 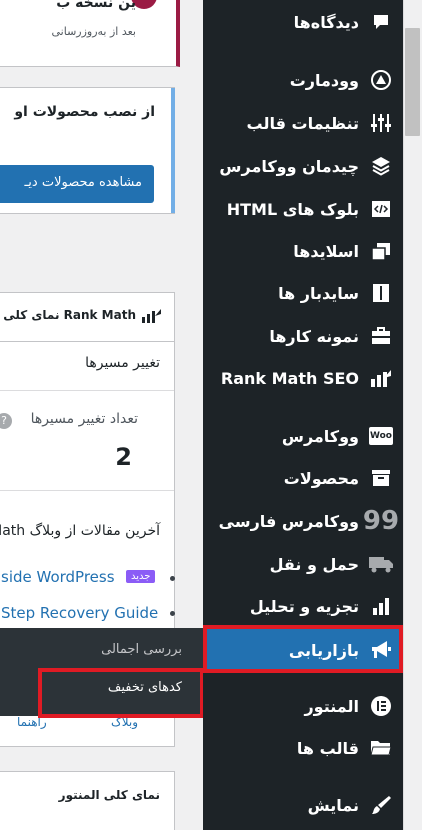 I want to click on widget-title: Rank Math نمای کلی, so click(x=69, y=315).